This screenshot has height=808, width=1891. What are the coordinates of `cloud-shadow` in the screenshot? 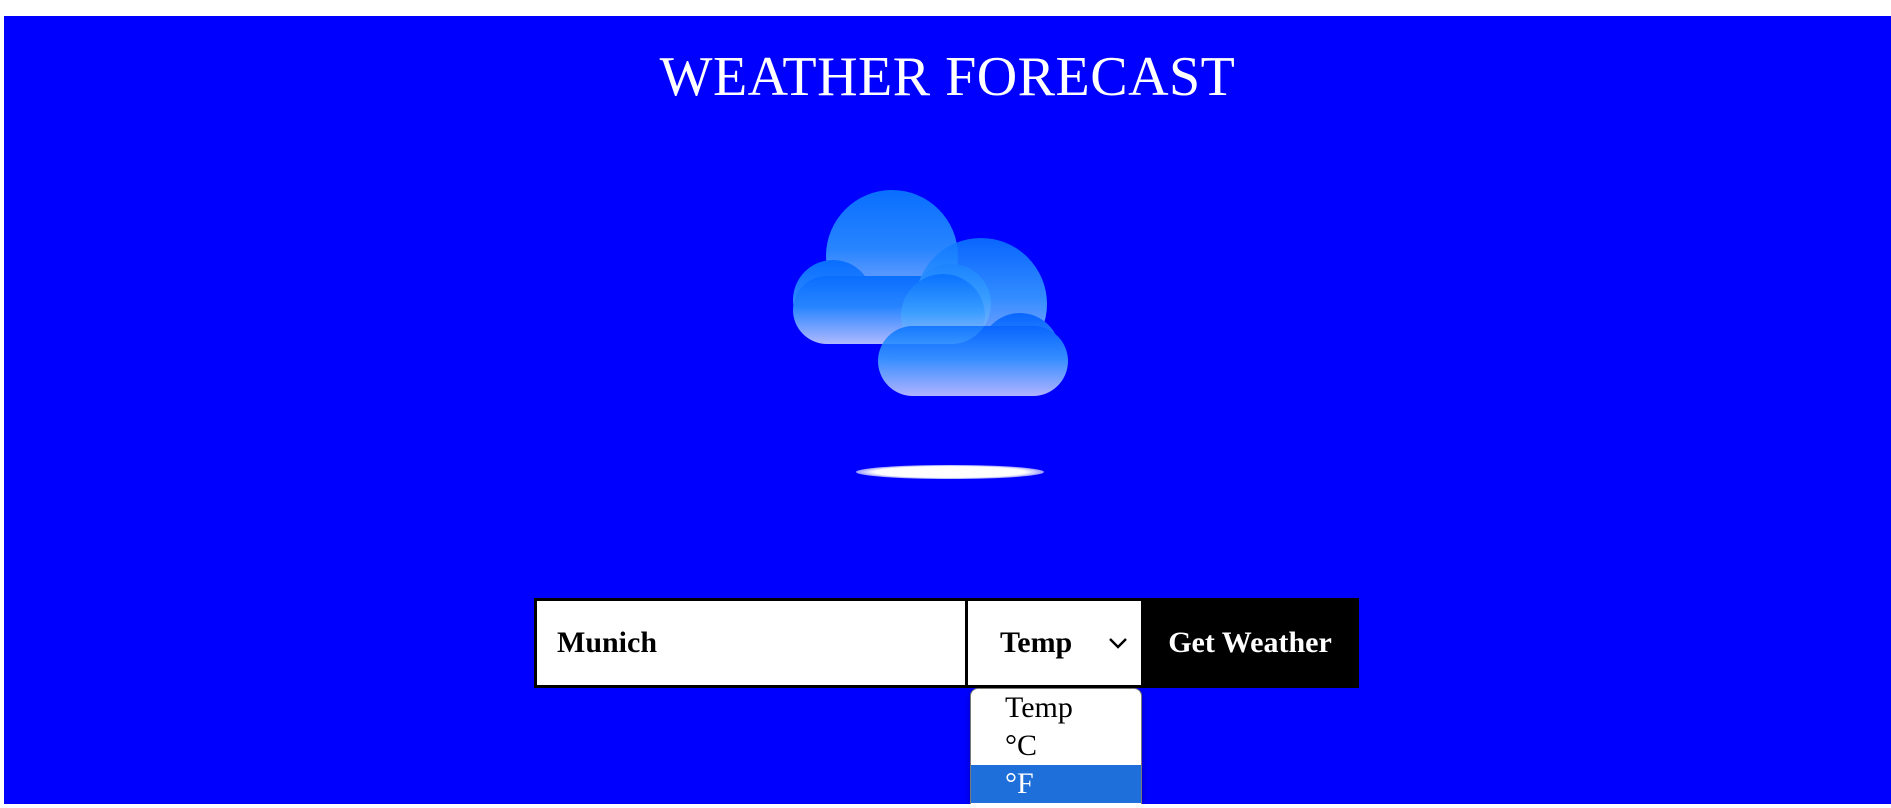 It's located at (950, 472).